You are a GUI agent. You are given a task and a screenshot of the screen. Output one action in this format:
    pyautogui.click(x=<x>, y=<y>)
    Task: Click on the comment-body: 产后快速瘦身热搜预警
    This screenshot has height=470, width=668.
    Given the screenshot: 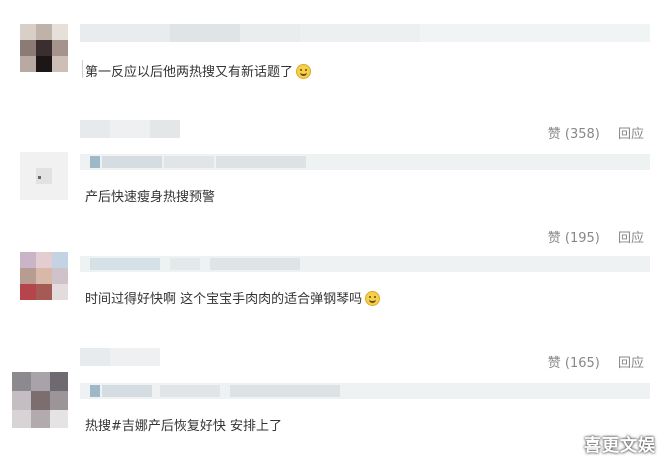 What is the action you would take?
    pyautogui.click(x=150, y=197)
    